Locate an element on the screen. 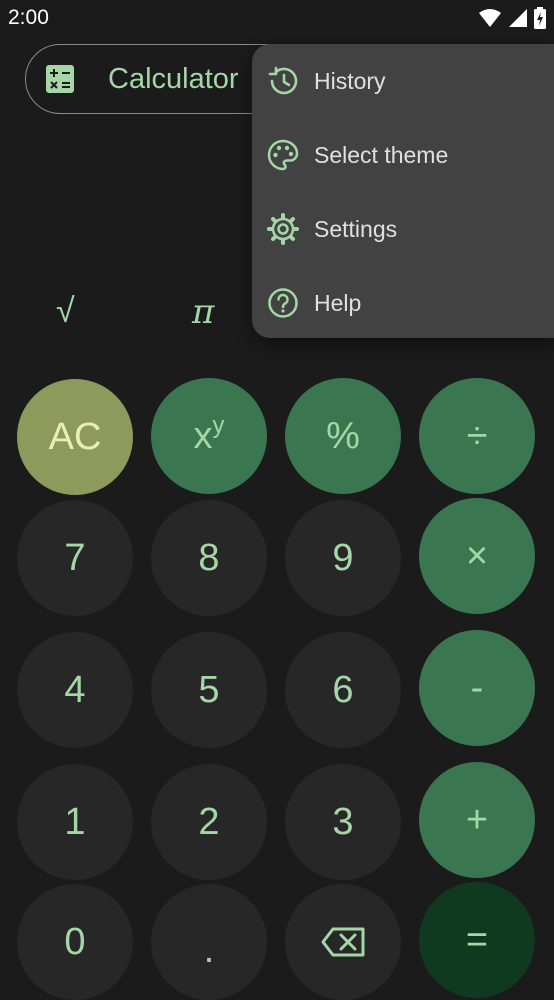 The image size is (554, 1000). percent-button: % is located at coordinates (343, 436).